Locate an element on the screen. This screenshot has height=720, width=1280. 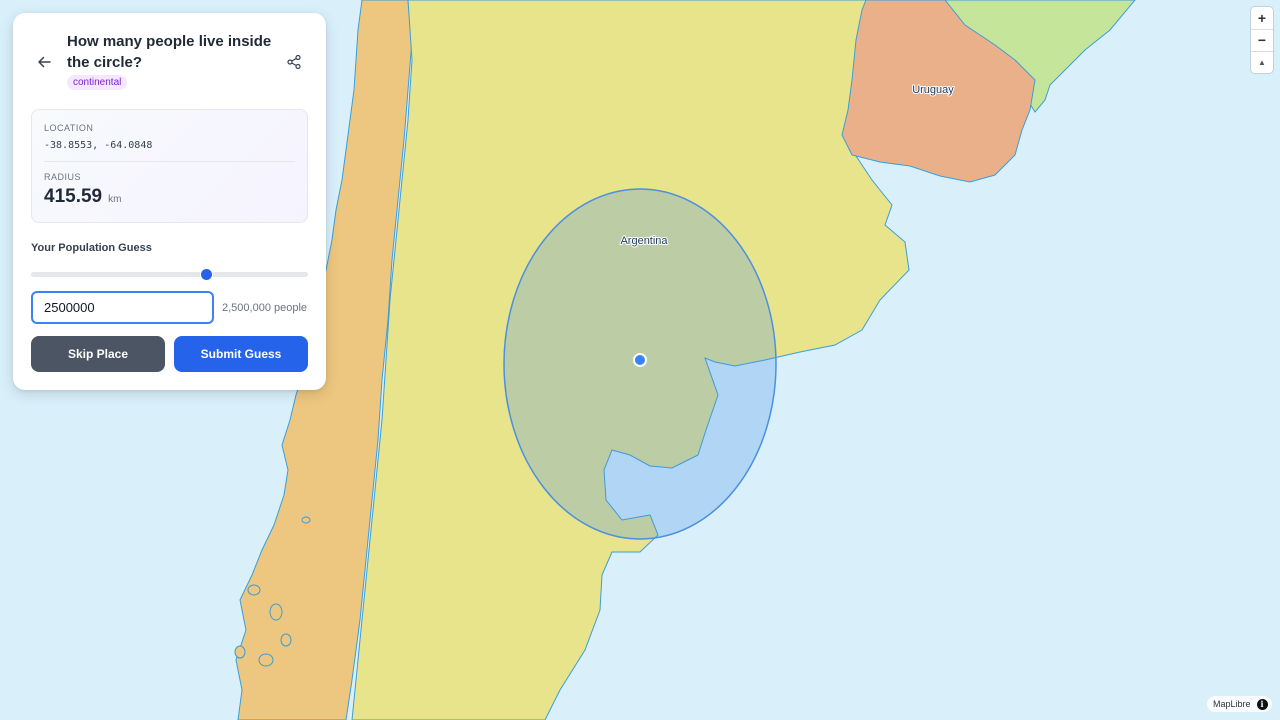
share-icon is located at coordinates (294, 62).